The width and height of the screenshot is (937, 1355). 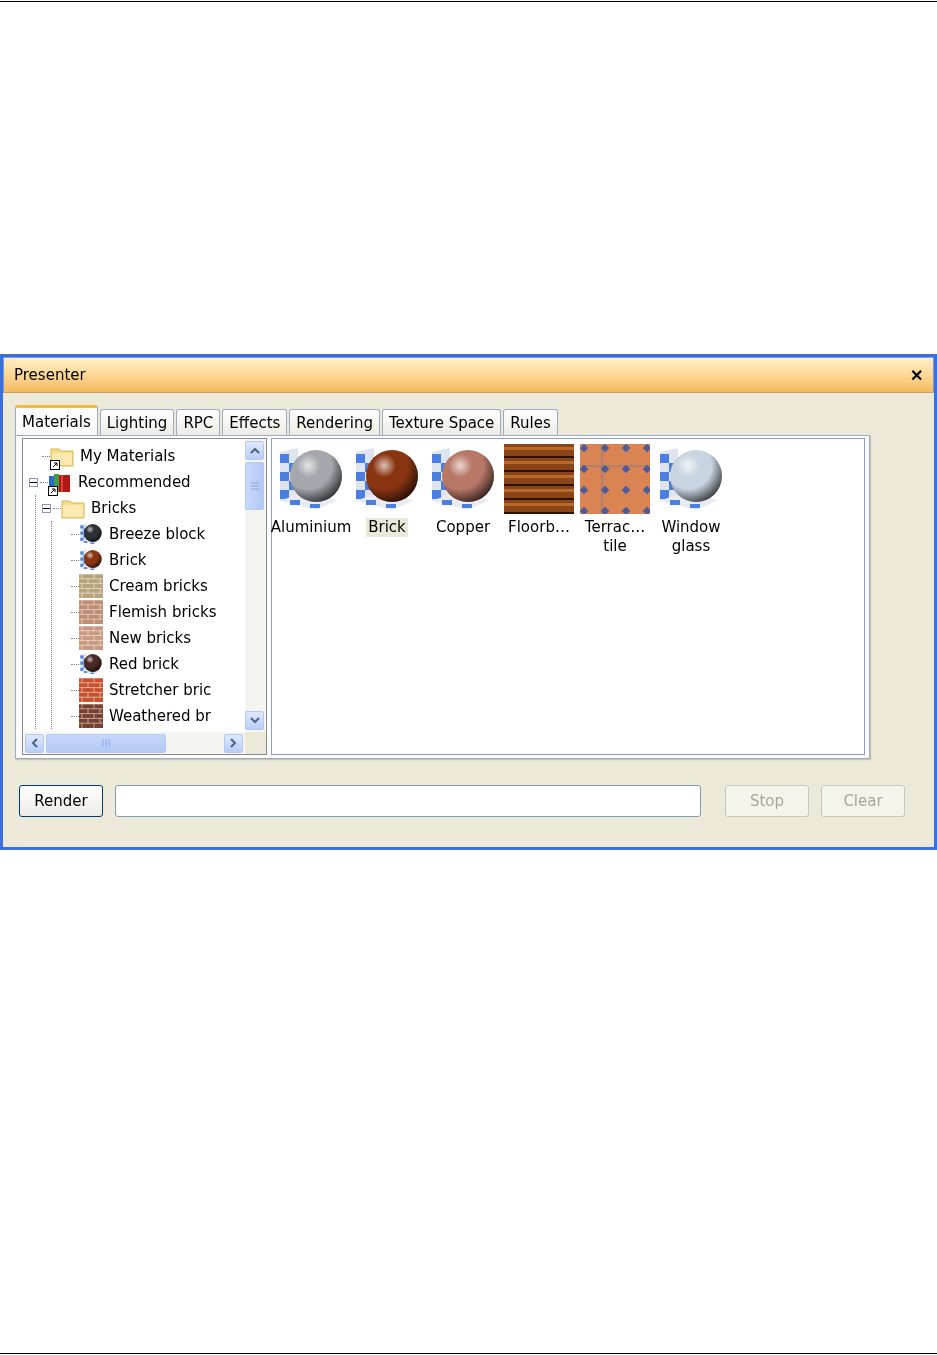 What do you see at coordinates (158, 586) in the screenshot?
I see `tree-item: Cream bricks` at bounding box center [158, 586].